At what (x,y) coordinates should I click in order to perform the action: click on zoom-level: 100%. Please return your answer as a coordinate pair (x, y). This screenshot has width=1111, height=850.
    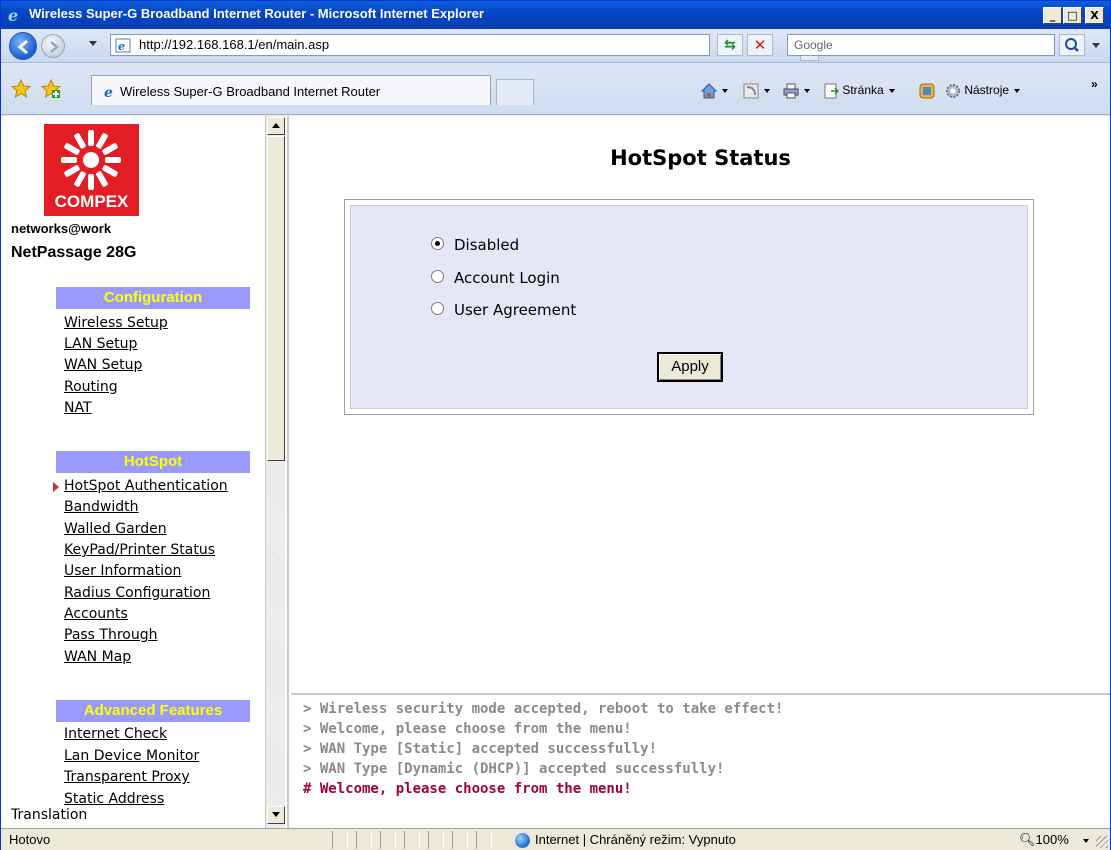
    Looking at the image, I should click on (1052, 839).